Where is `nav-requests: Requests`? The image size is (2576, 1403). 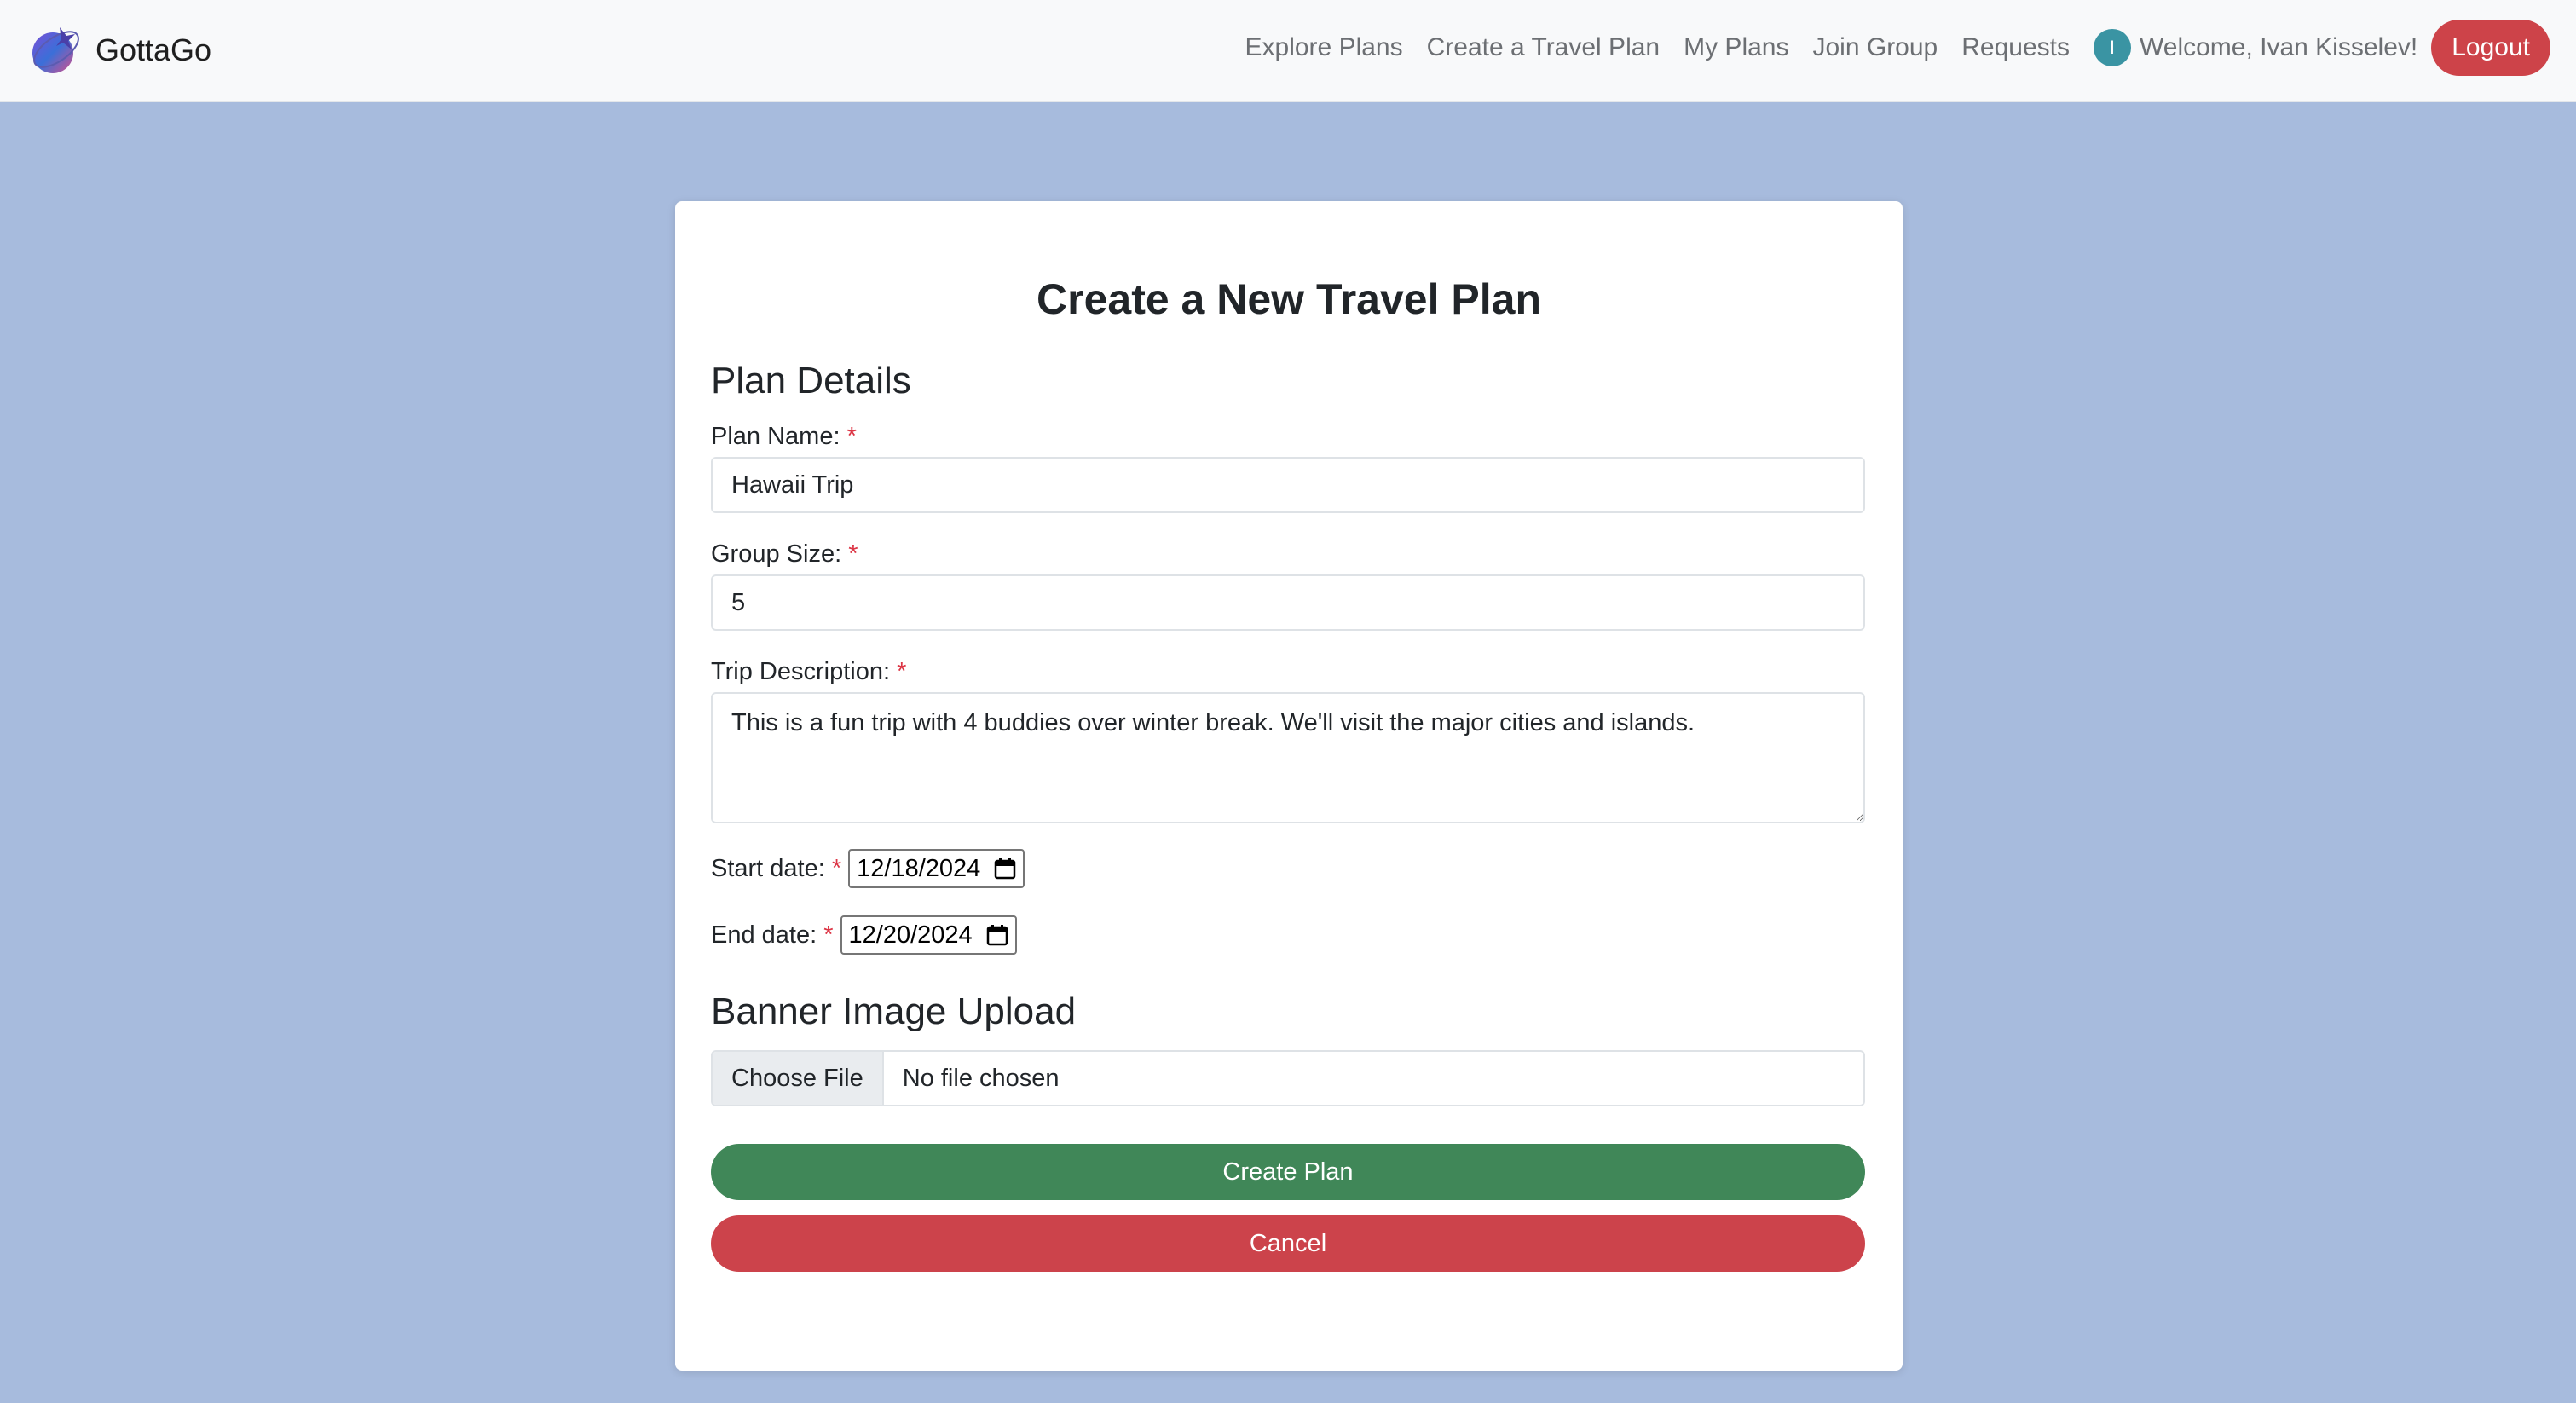 nav-requests: Requests is located at coordinates (2015, 47).